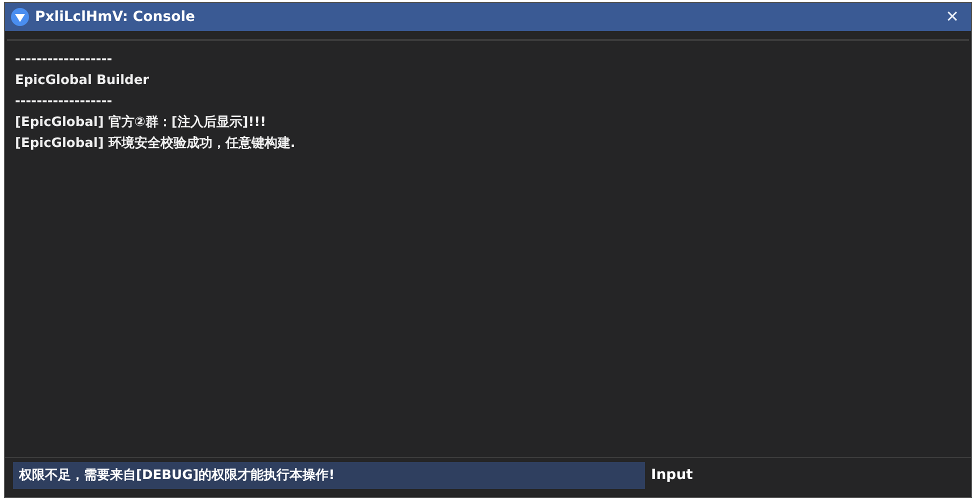  I want to click on console-line: [EpicGlobal] 环境安全校验成功，任意键构建., so click(155, 143).